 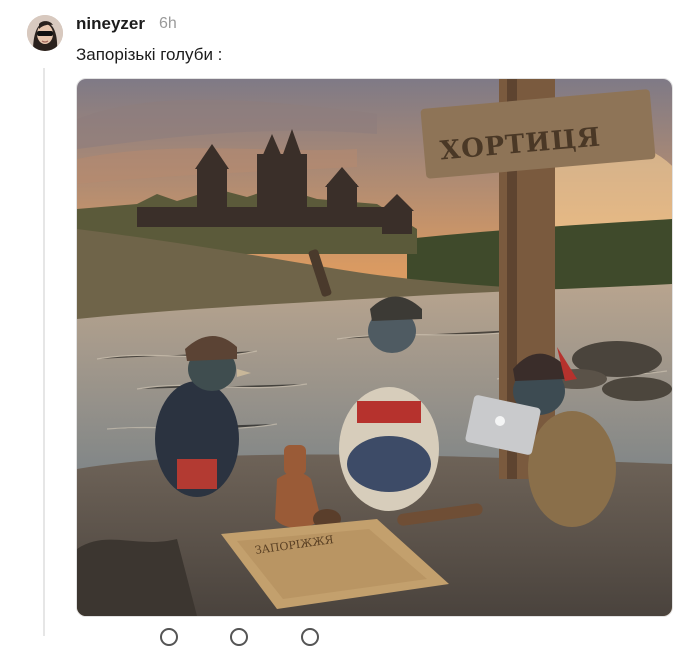 I want to click on reply-icon, so click(x=239, y=637).